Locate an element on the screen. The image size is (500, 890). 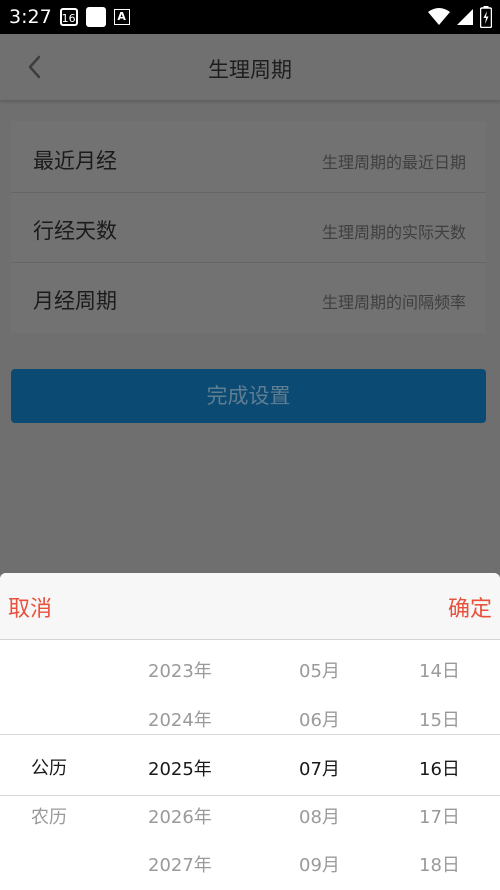
last-period-row: 最近月经 生理周期的最近日期 is located at coordinates (248, 158).